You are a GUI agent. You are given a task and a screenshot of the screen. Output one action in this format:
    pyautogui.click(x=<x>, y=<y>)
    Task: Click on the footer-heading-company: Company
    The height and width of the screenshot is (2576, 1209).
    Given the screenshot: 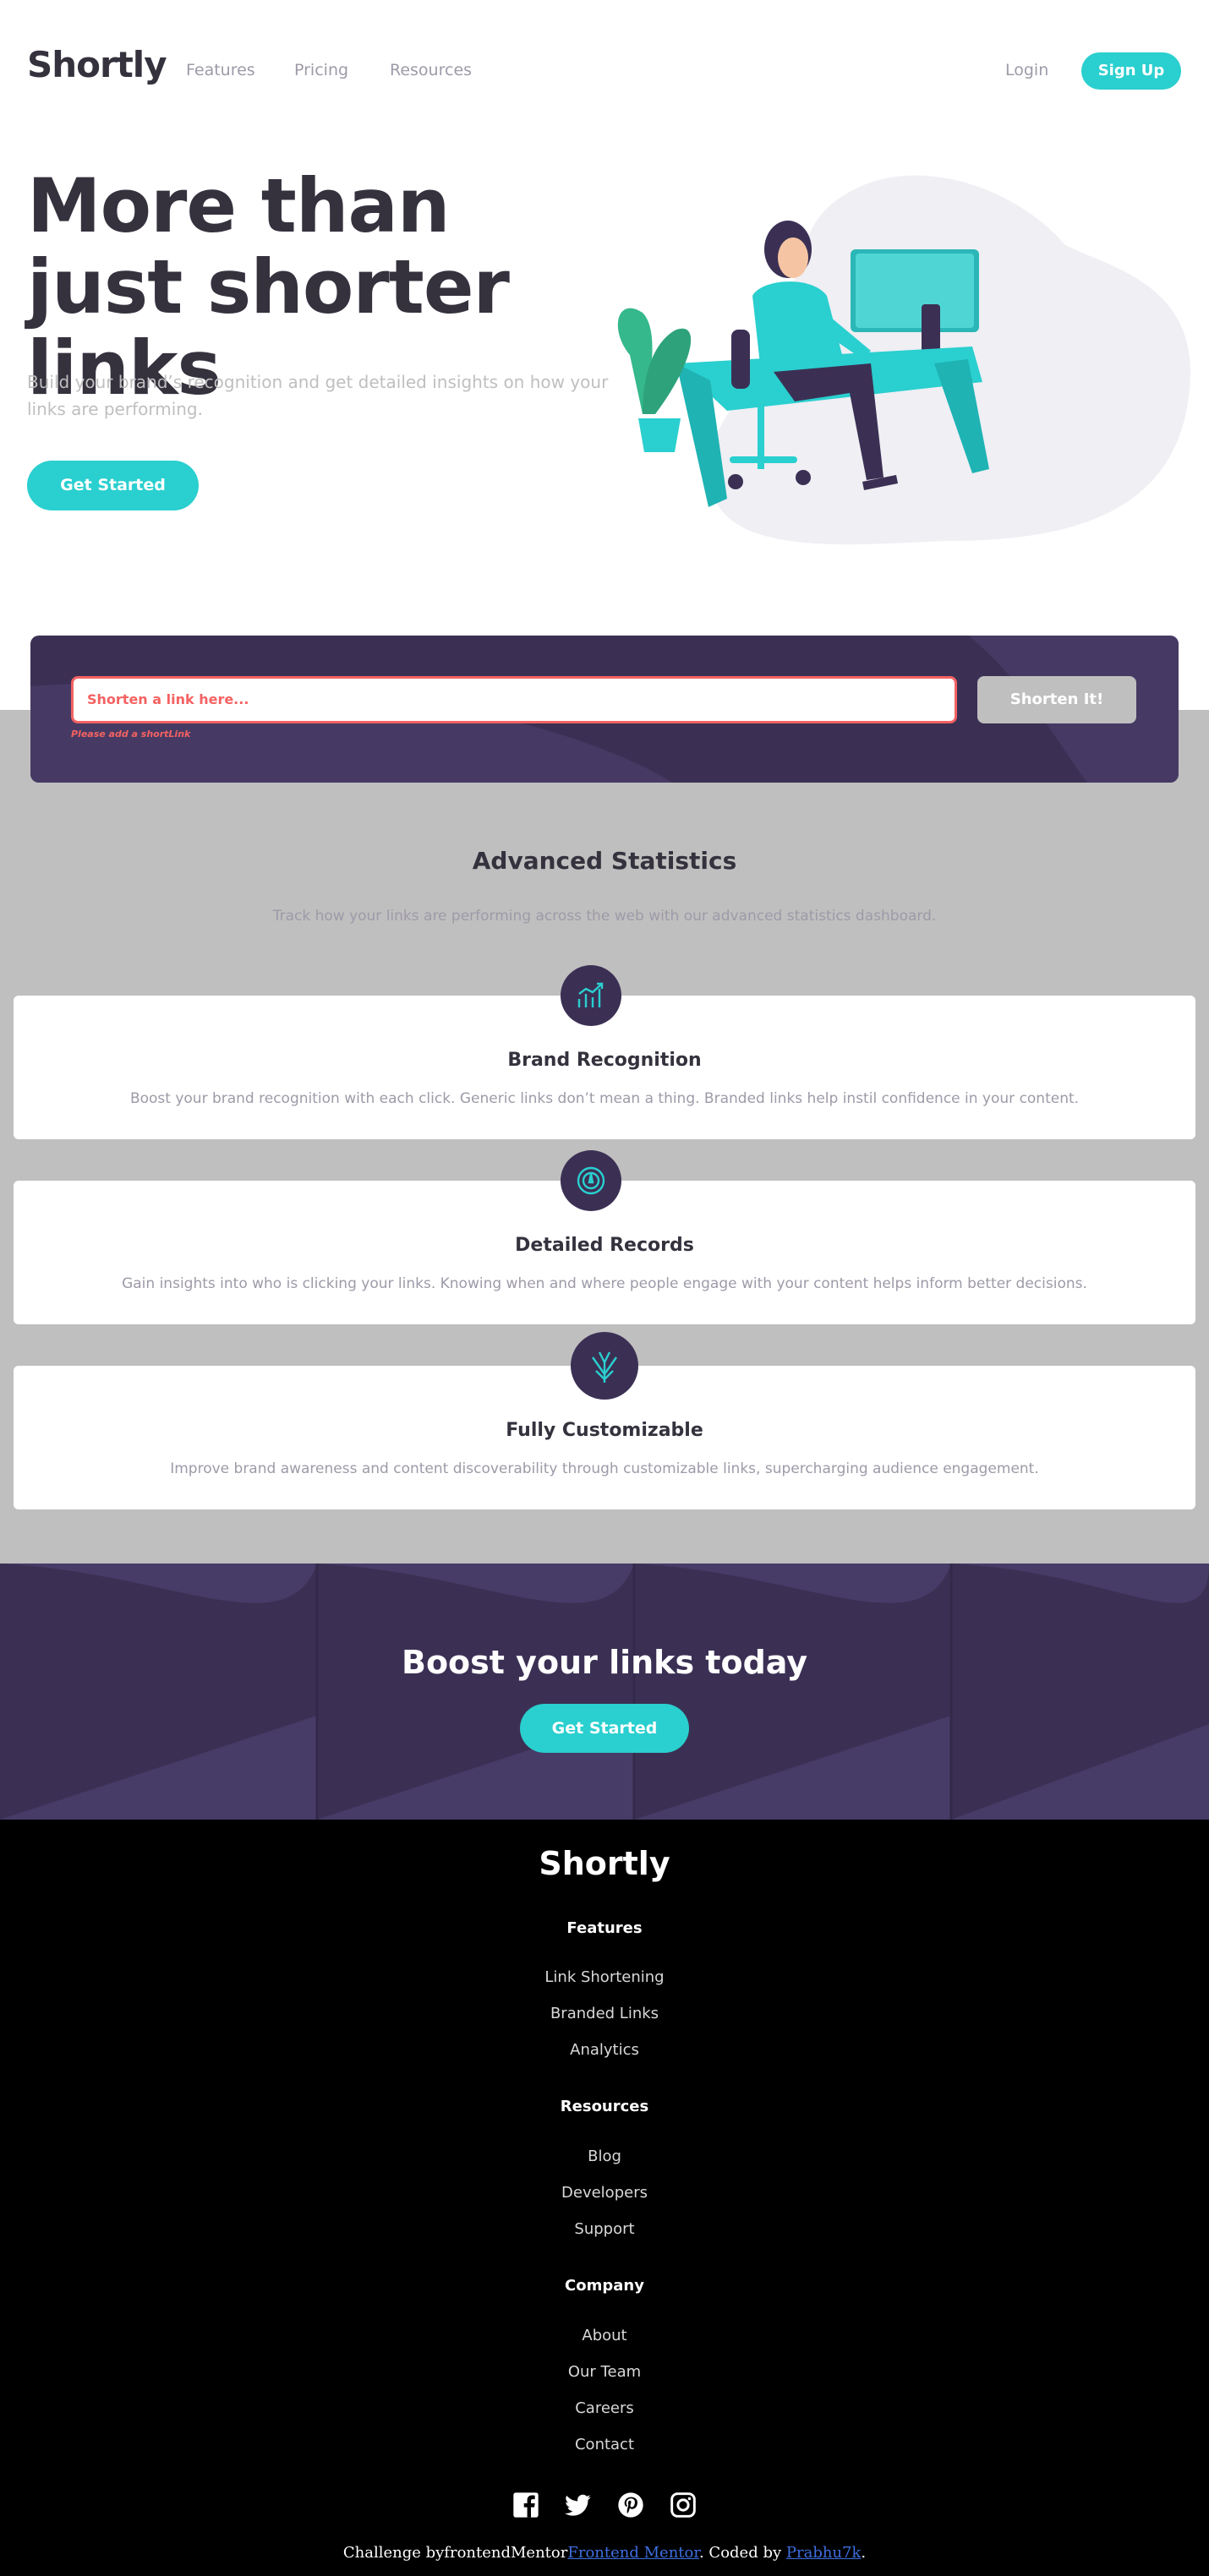 What is the action you would take?
    pyautogui.click(x=604, y=2286)
    